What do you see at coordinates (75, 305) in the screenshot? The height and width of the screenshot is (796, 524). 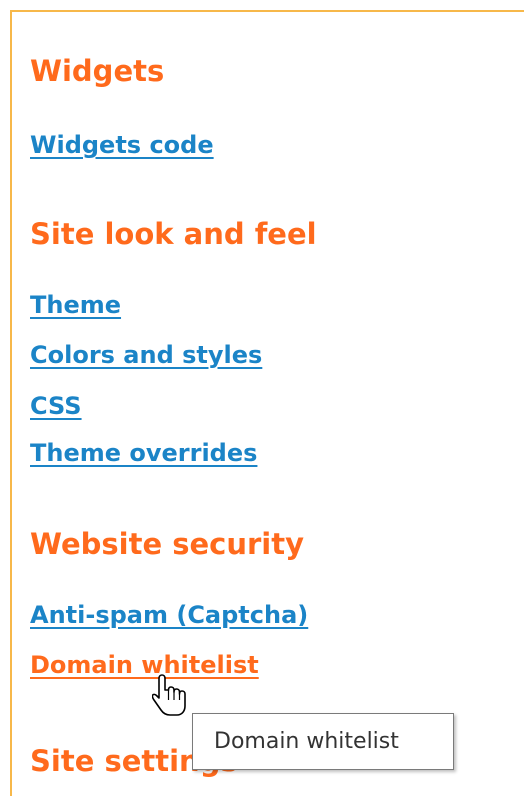 I see `link-theme: Theme` at bounding box center [75, 305].